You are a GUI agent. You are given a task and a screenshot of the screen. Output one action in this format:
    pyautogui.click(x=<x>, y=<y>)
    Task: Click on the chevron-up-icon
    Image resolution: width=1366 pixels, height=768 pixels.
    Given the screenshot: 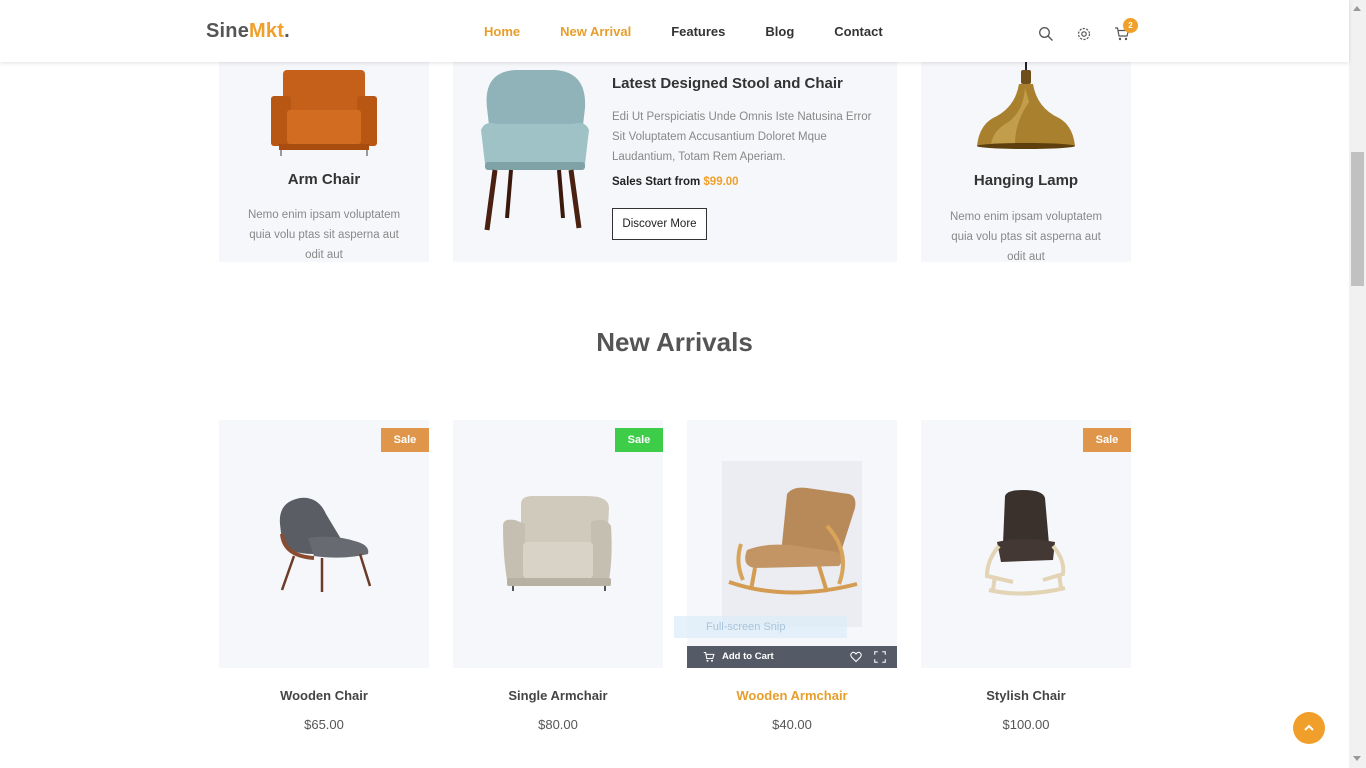 What is the action you would take?
    pyautogui.click(x=1309, y=727)
    